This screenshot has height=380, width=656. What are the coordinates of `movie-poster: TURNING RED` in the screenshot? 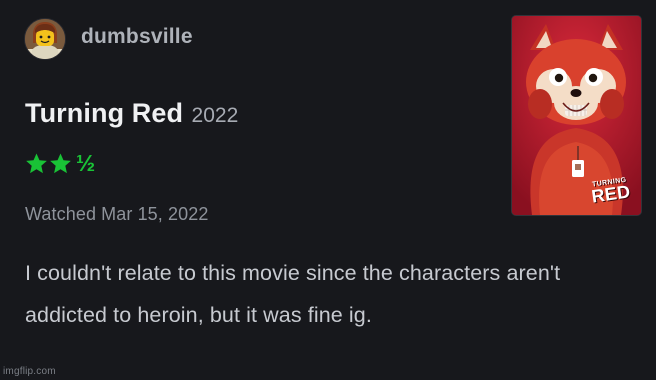 It's located at (576, 115).